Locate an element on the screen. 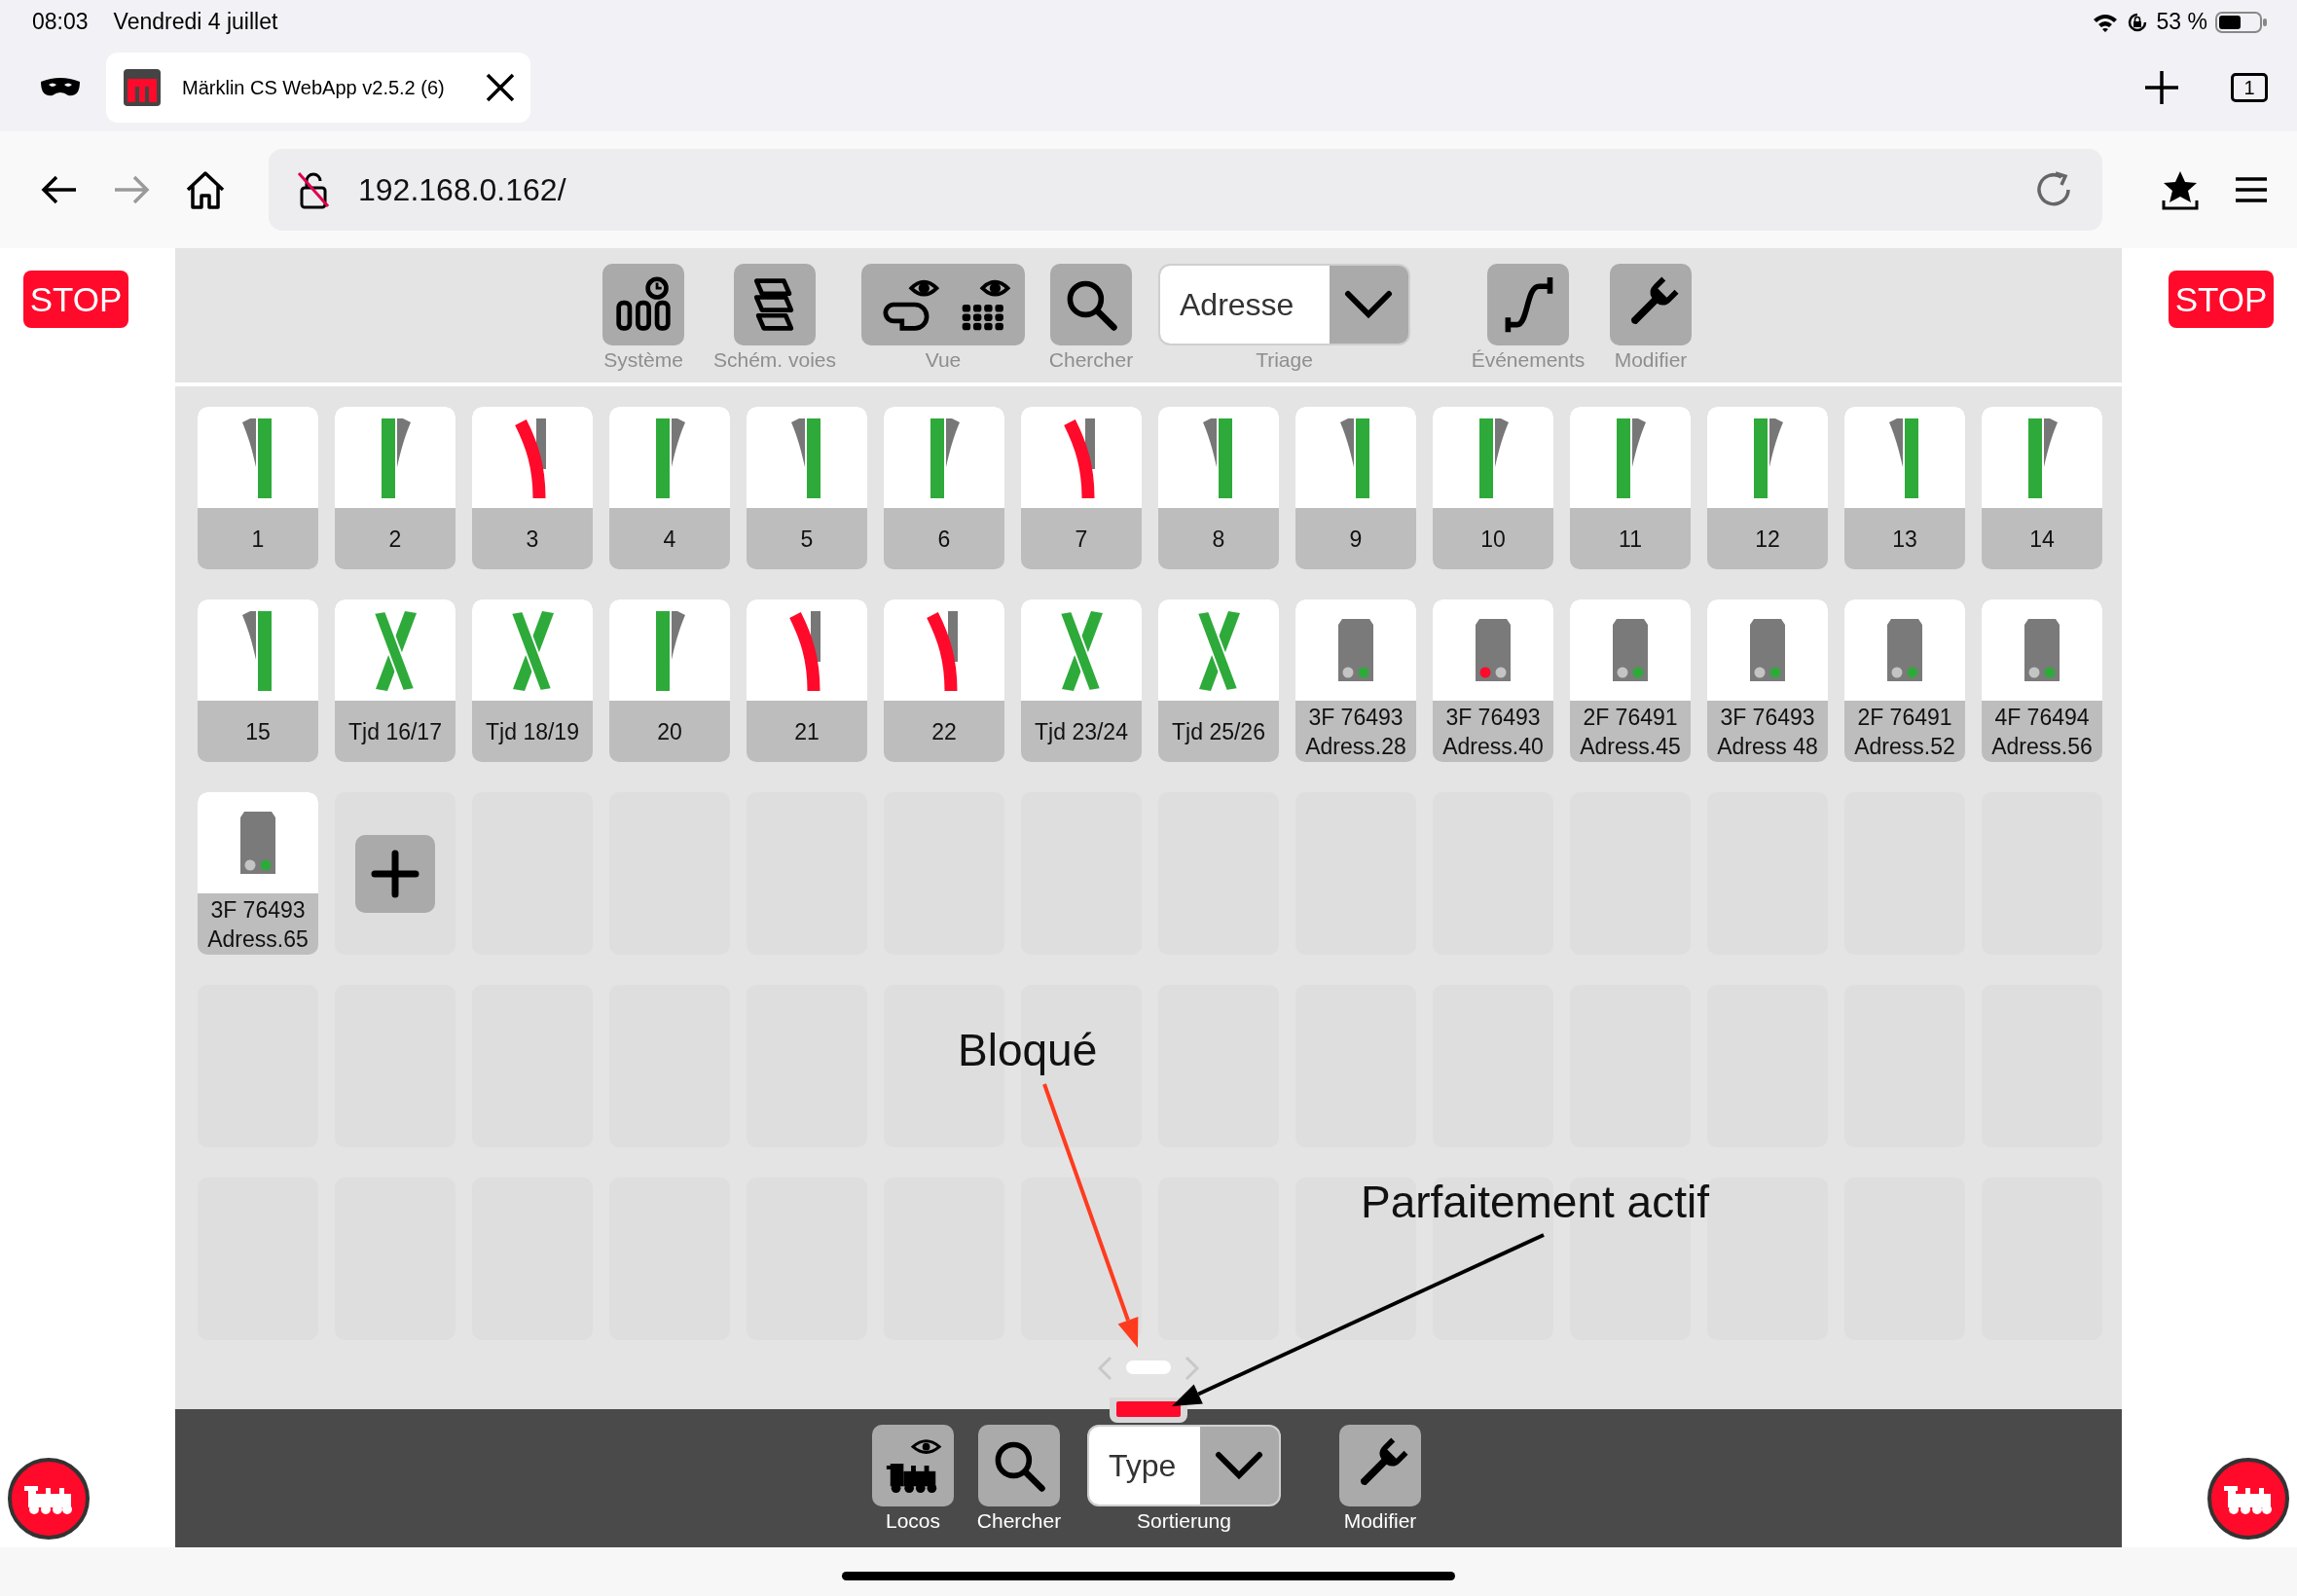 The width and height of the screenshot is (2297, 1596). address-field: 192.168.0.162/ is located at coordinates (1185, 190).